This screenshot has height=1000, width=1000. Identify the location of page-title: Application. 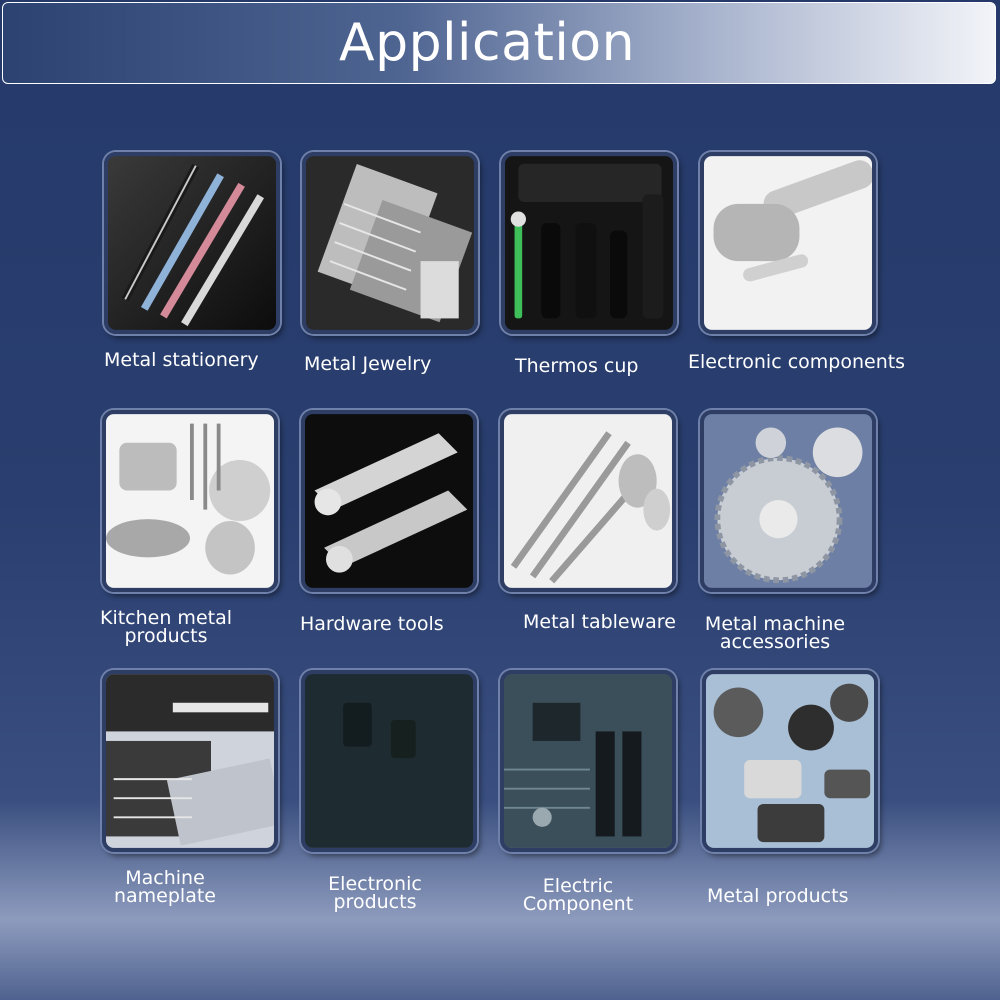
(487, 43).